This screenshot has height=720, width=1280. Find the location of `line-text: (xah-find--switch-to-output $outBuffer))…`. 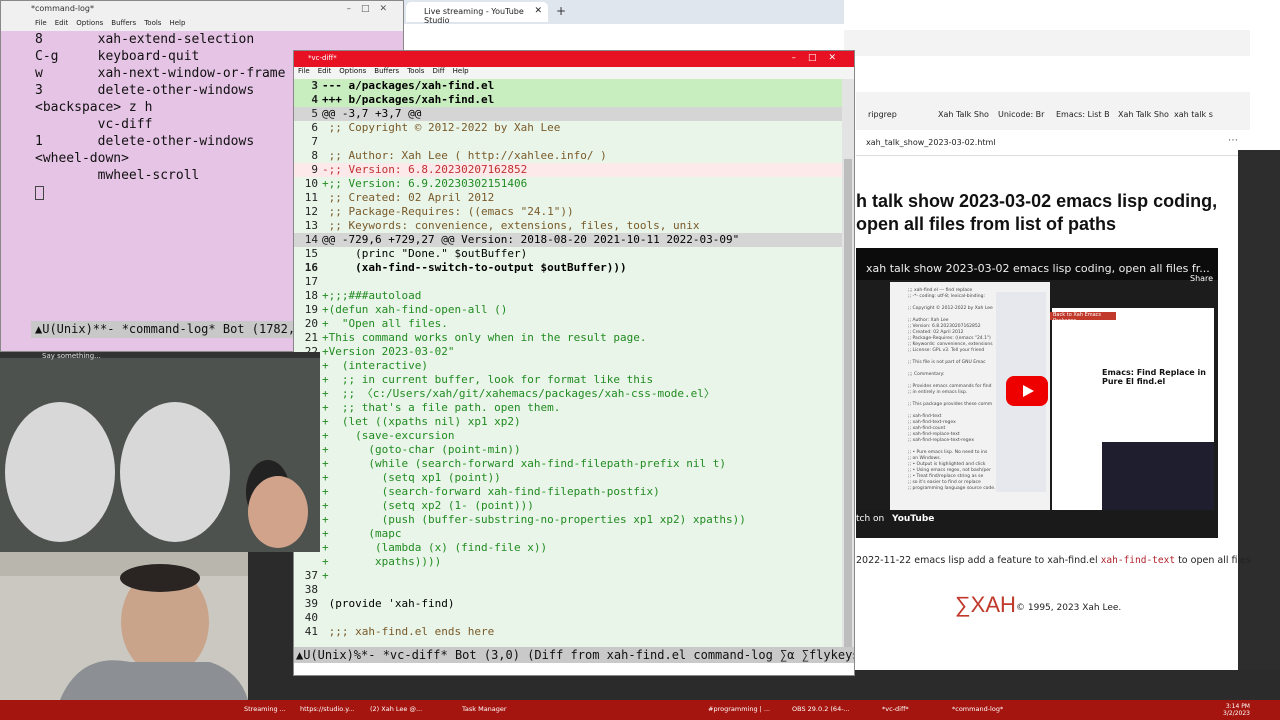

line-text: (xah-find--switch-to-output $outBuffer))… is located at coordinates (474, 267).